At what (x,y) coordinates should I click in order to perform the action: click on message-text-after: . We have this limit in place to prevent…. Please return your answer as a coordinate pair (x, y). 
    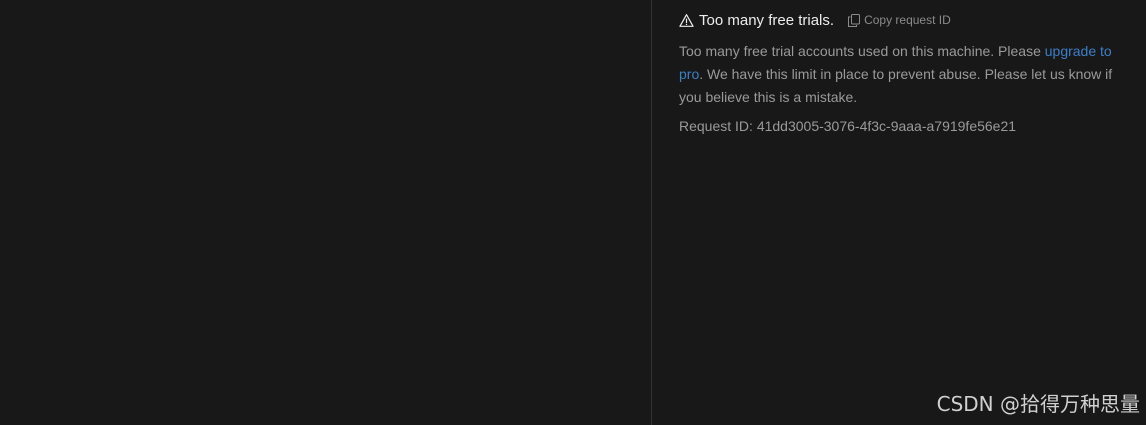
    Looking at the image, I should click on (896, 85).